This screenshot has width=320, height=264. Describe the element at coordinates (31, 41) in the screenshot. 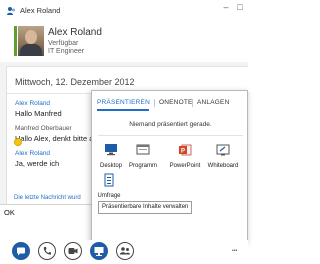

I see `avatar` at that location.